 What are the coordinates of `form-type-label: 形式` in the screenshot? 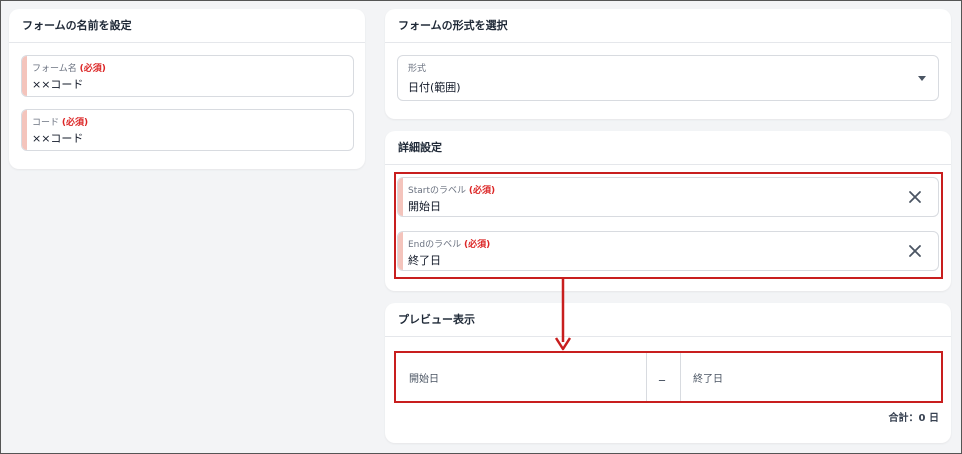 It's located at (417, 69).